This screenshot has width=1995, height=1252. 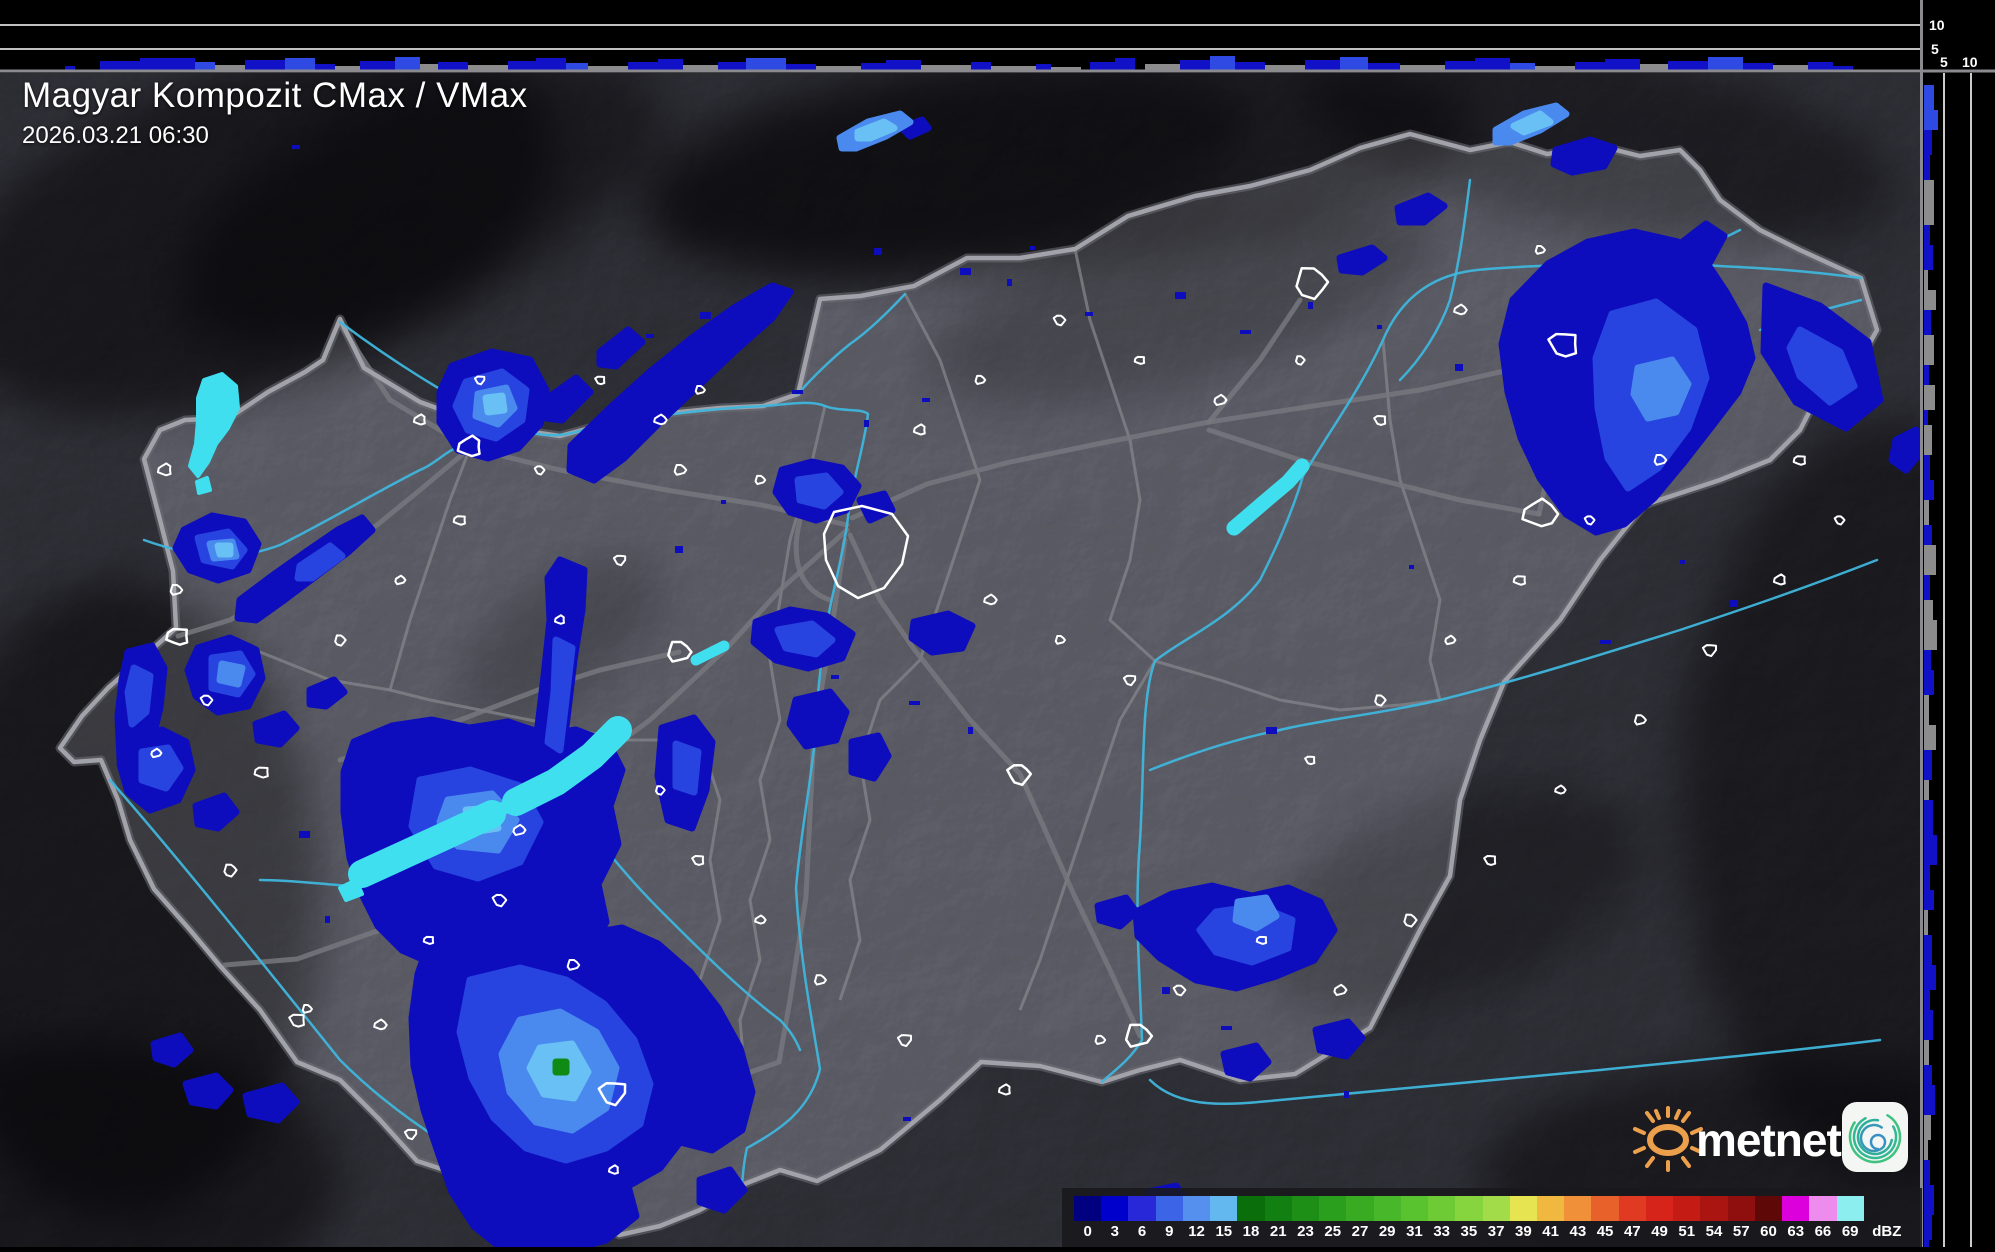 What do you see at coordinates (1278, 1231) in the screenshot?
I see `dbz-tick-label: 21` at bounding box center [1278, 1231].